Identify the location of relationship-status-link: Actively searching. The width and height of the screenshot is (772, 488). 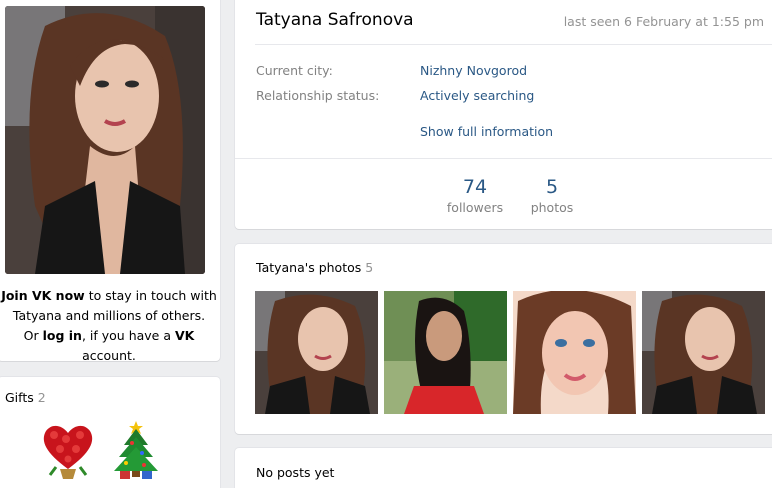
(477, 95).